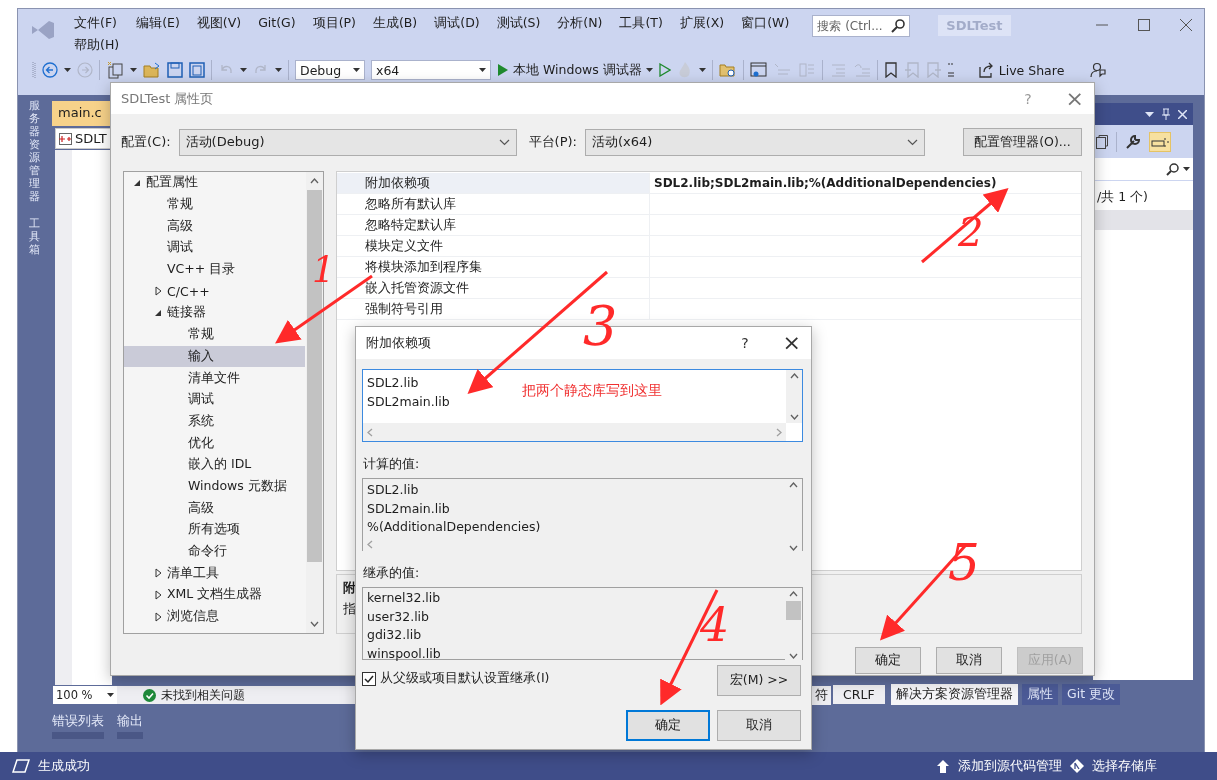 The image size is (1217, 780). I want to click on tree-item: 清单文件, so click(214, 378).